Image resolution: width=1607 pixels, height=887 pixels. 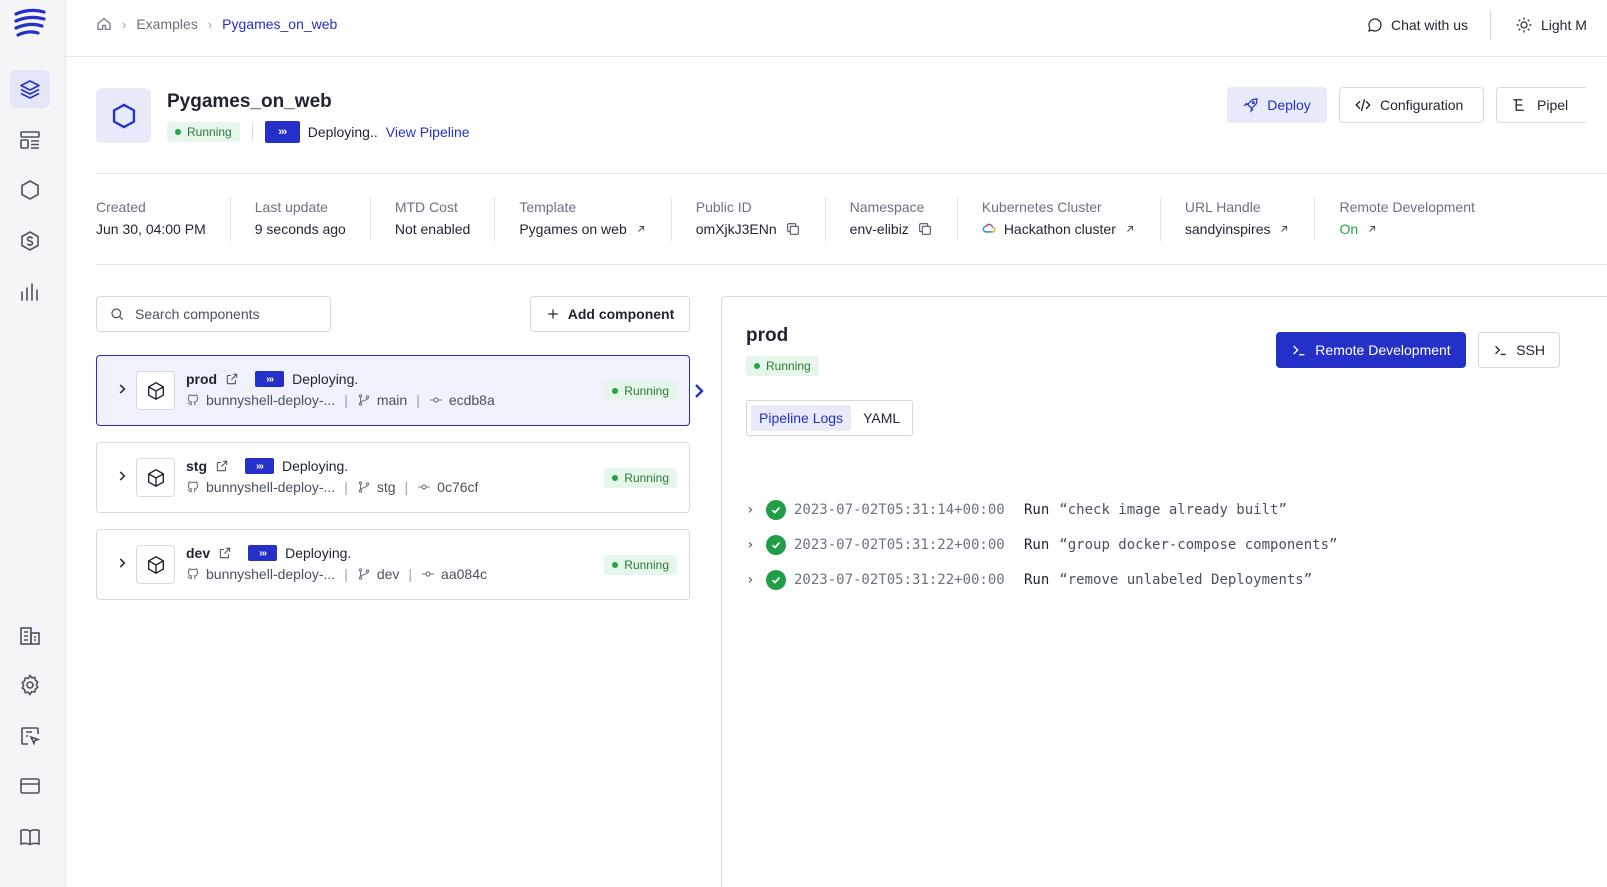 I want to click on template-link: Pygames on web, so click(x=582, y=229).